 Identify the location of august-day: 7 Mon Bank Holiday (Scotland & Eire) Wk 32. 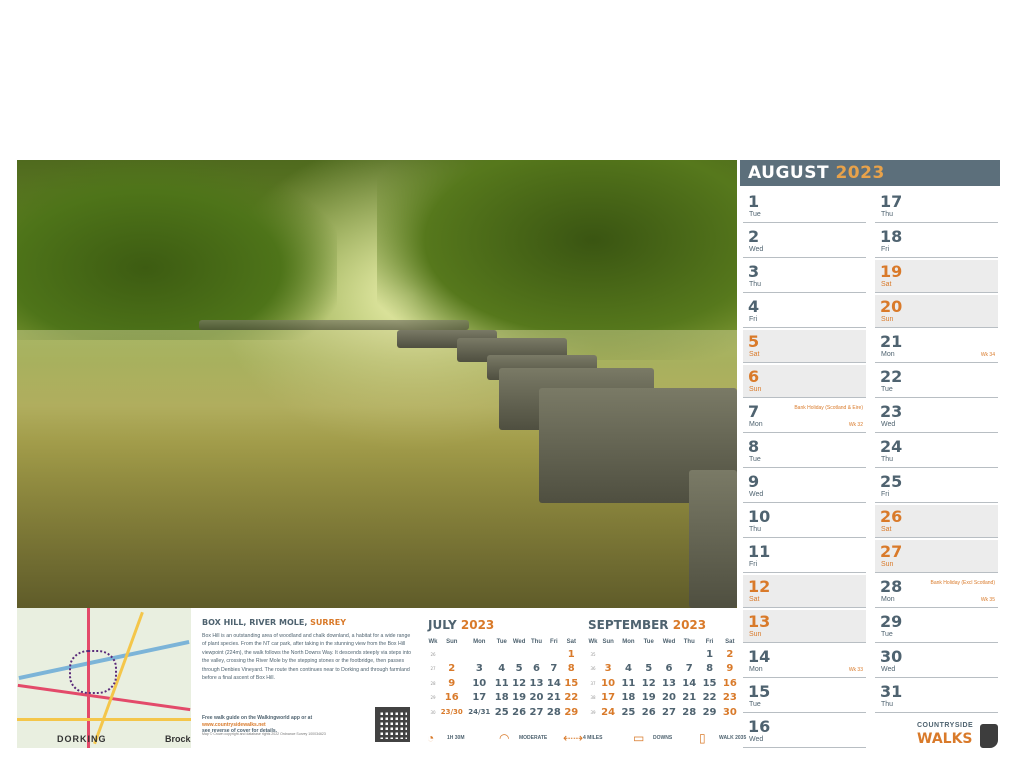
(804, 416).